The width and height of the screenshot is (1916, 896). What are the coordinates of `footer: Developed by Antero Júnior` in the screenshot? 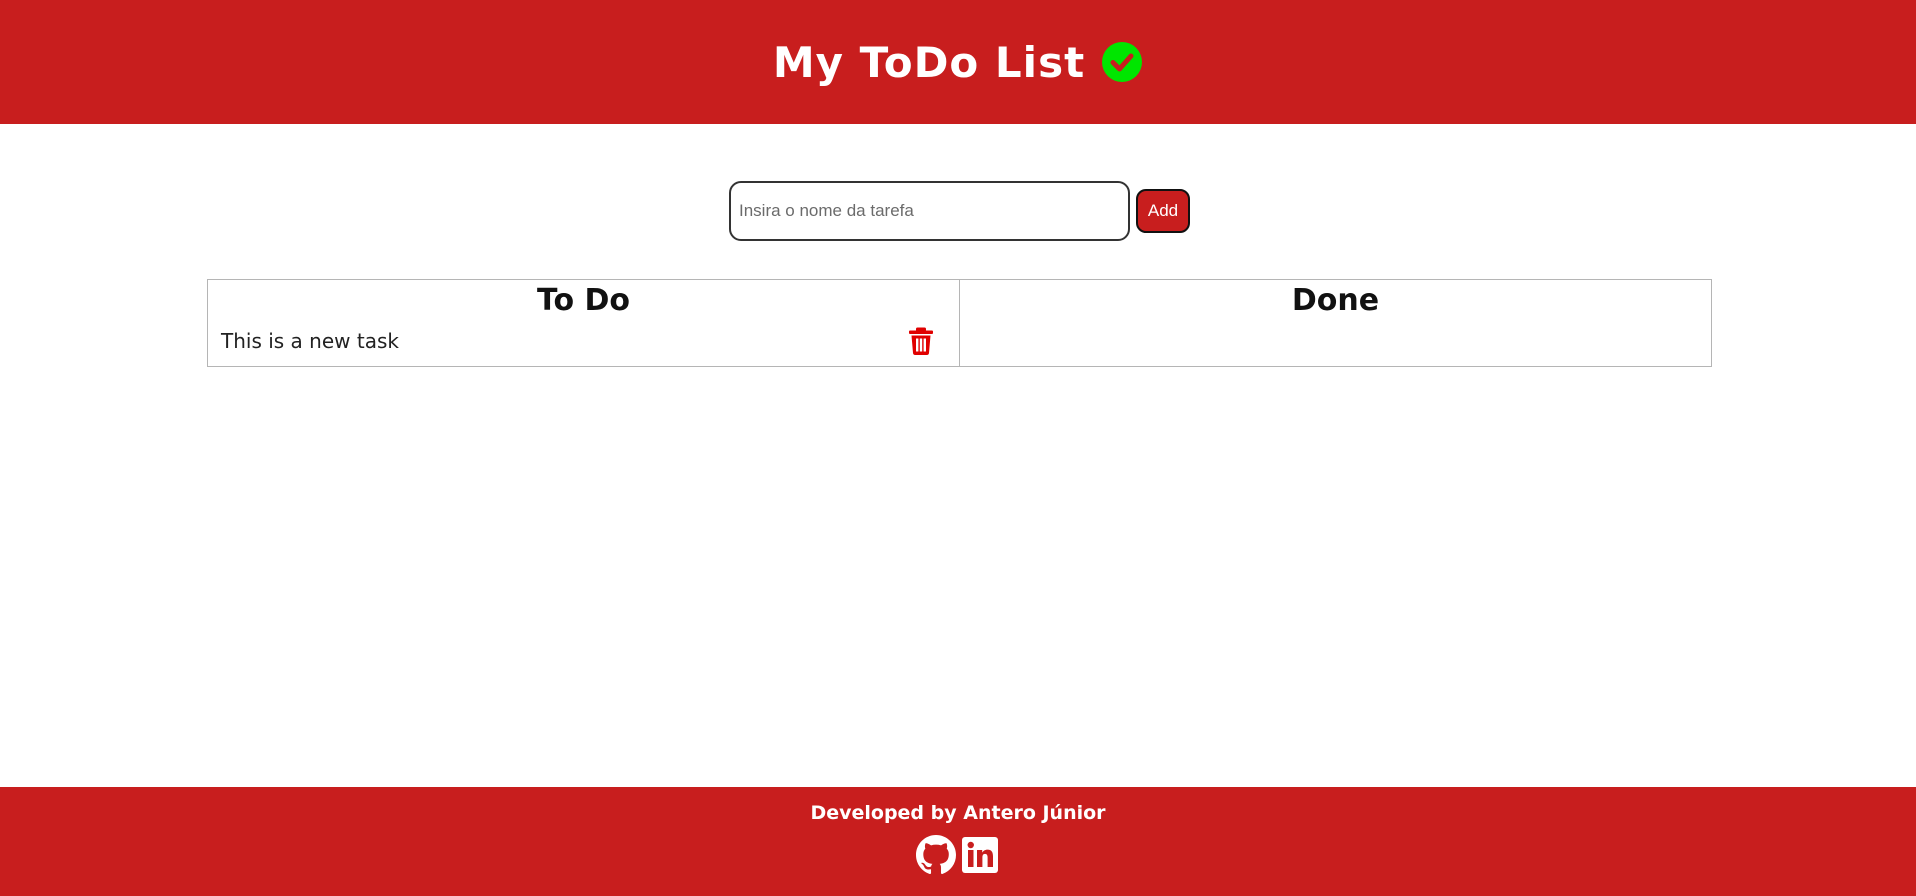 It's located at (958, 841).